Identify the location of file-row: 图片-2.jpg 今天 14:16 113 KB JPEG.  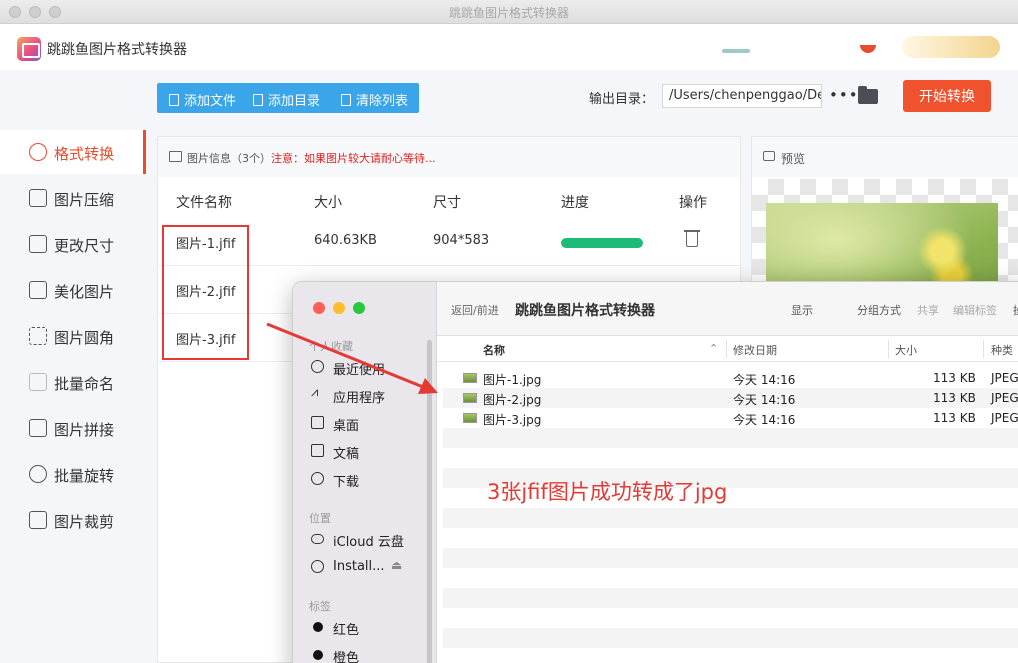
(730, 398).